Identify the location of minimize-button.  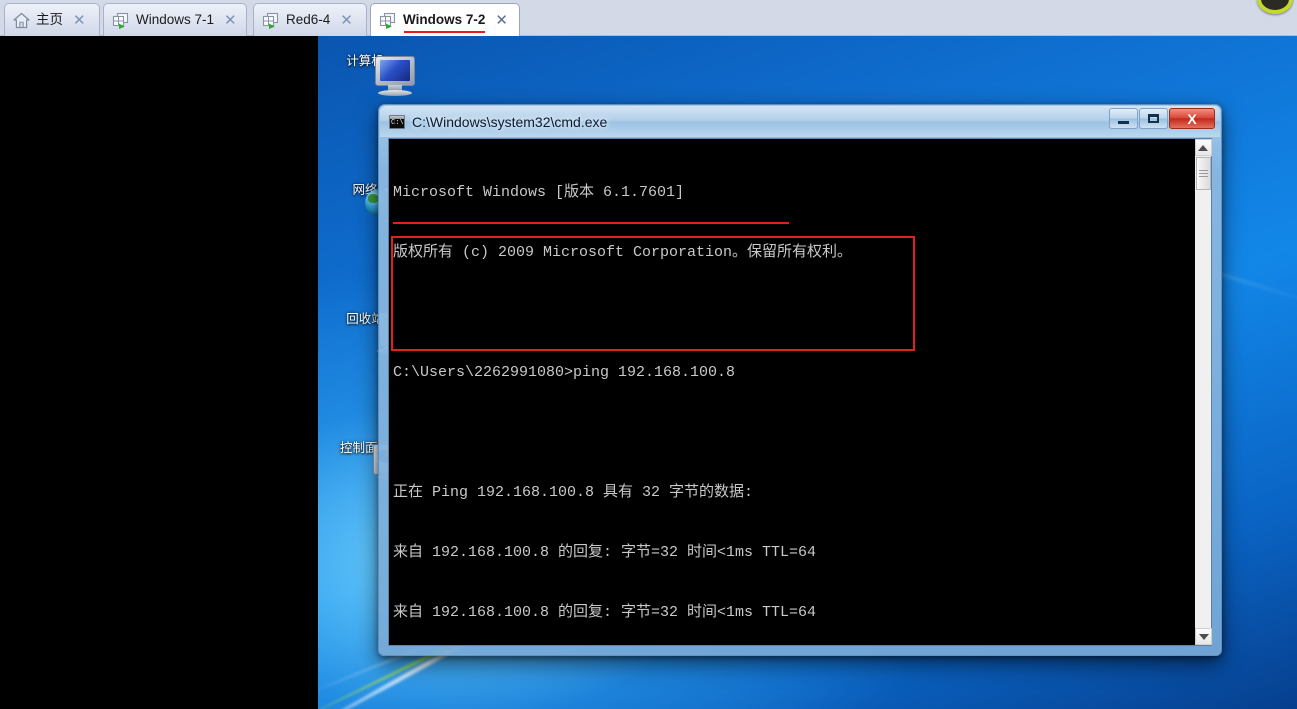
(1123, 118).